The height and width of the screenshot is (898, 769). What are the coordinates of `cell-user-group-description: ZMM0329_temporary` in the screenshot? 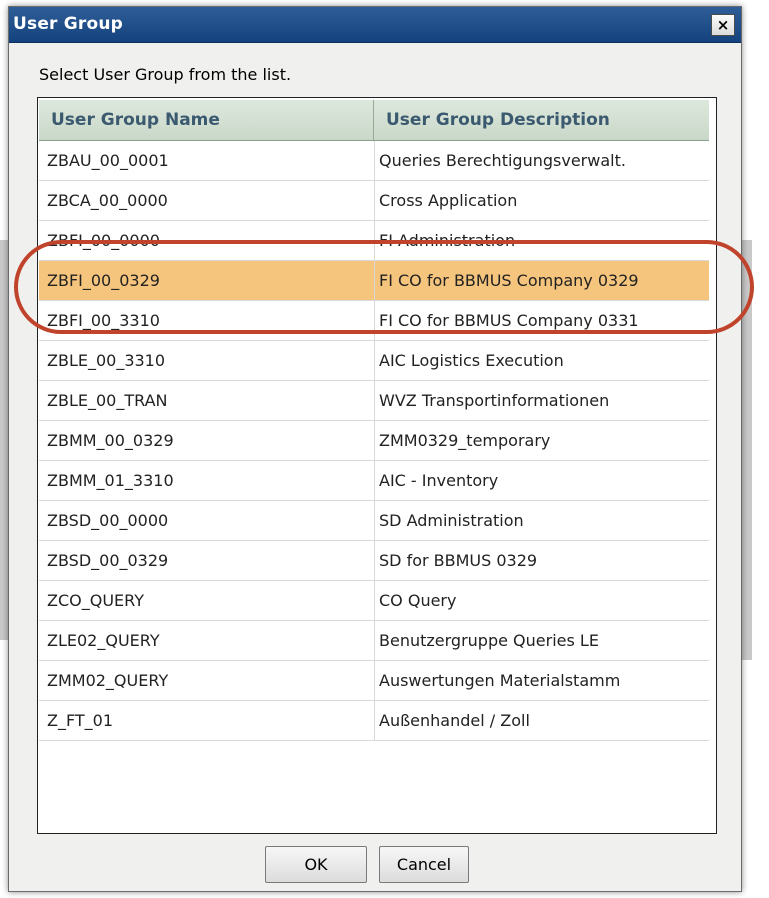 It's located at (541, 441).